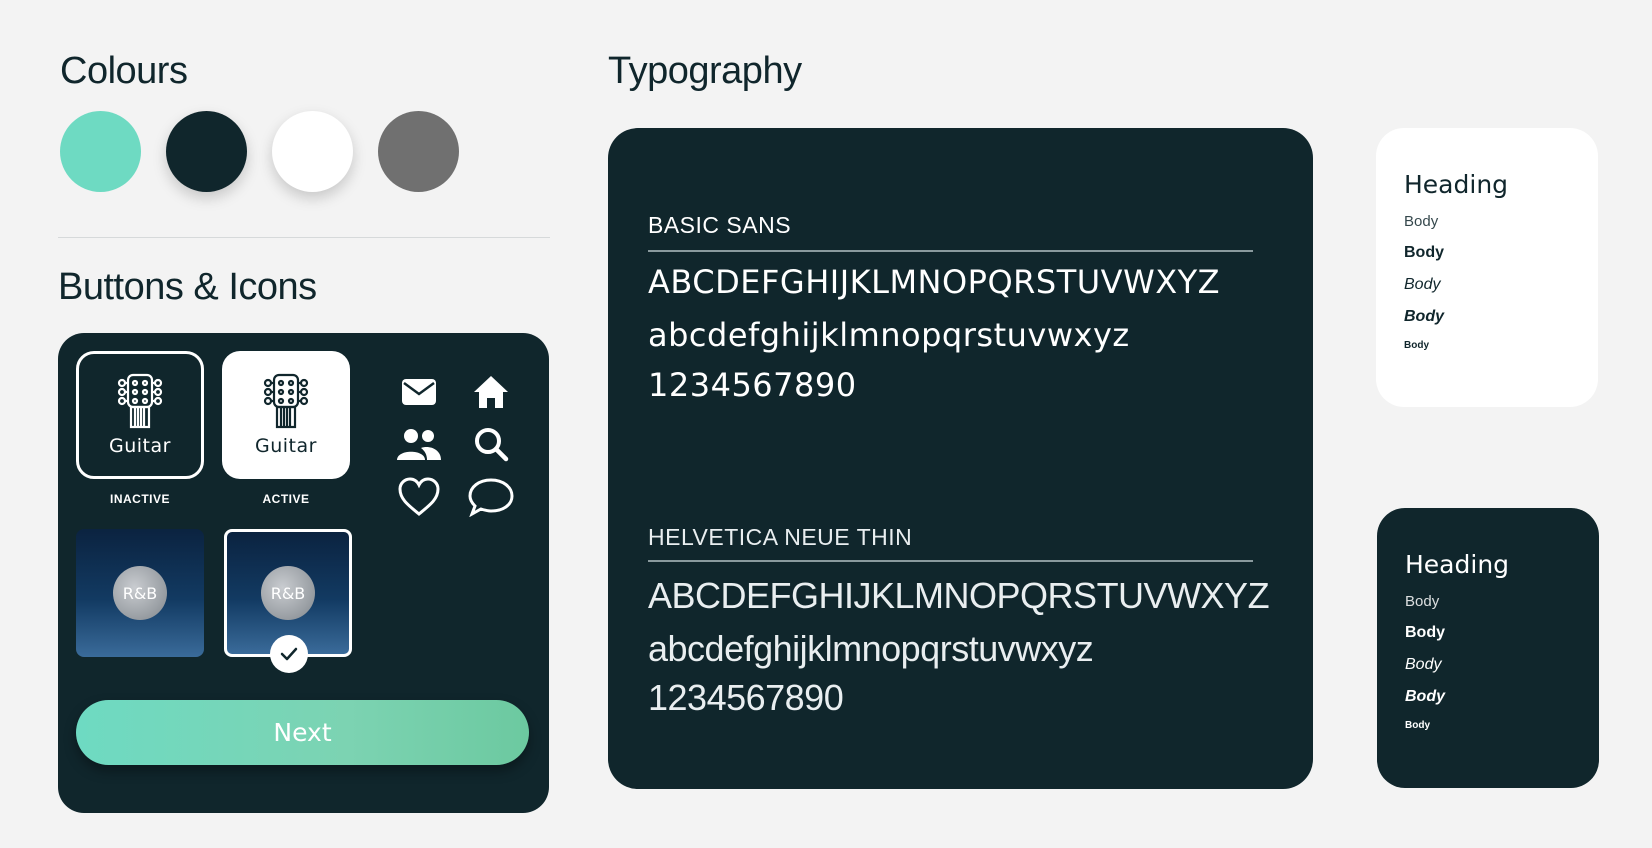 The image size is (1652, 848). What do you see at coordinates (419, 392) in the screenshot?
I see `mail-icon` at bounding box center [419, 392].